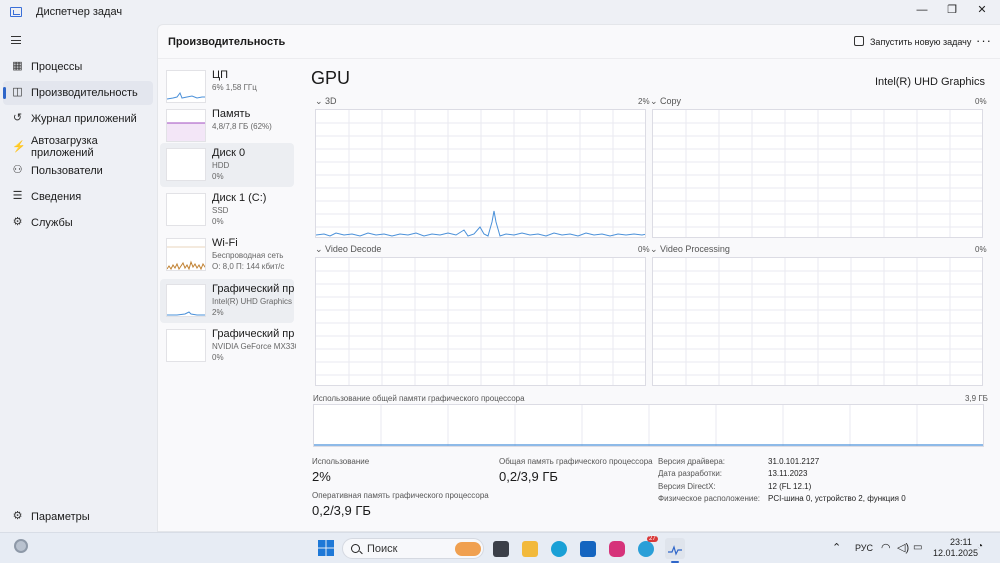 The image size is (1000, 563). I want to click on engine-label: Copy, so click(671, 101).